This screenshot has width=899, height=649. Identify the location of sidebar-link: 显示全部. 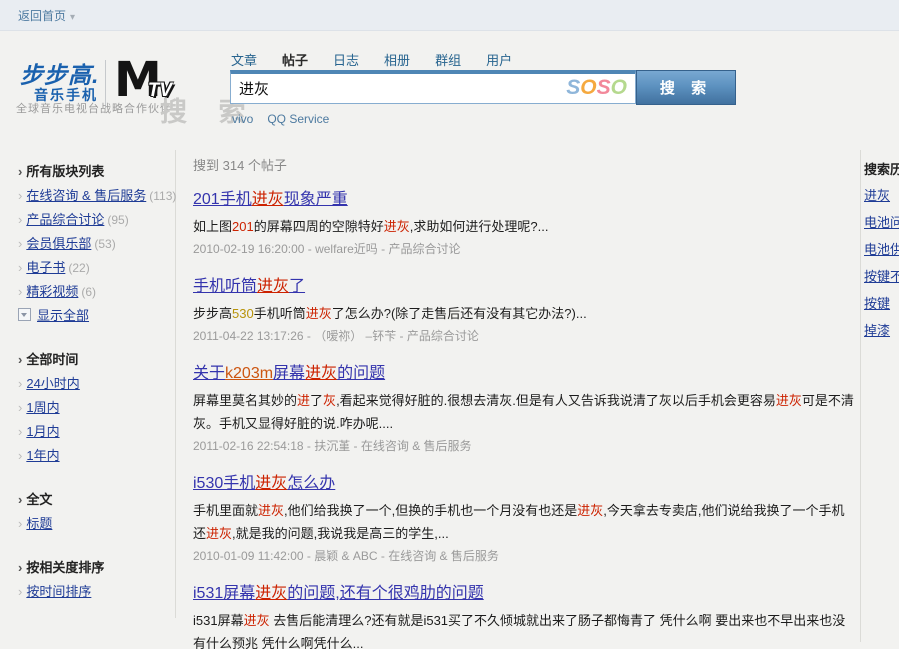
(63, 315).